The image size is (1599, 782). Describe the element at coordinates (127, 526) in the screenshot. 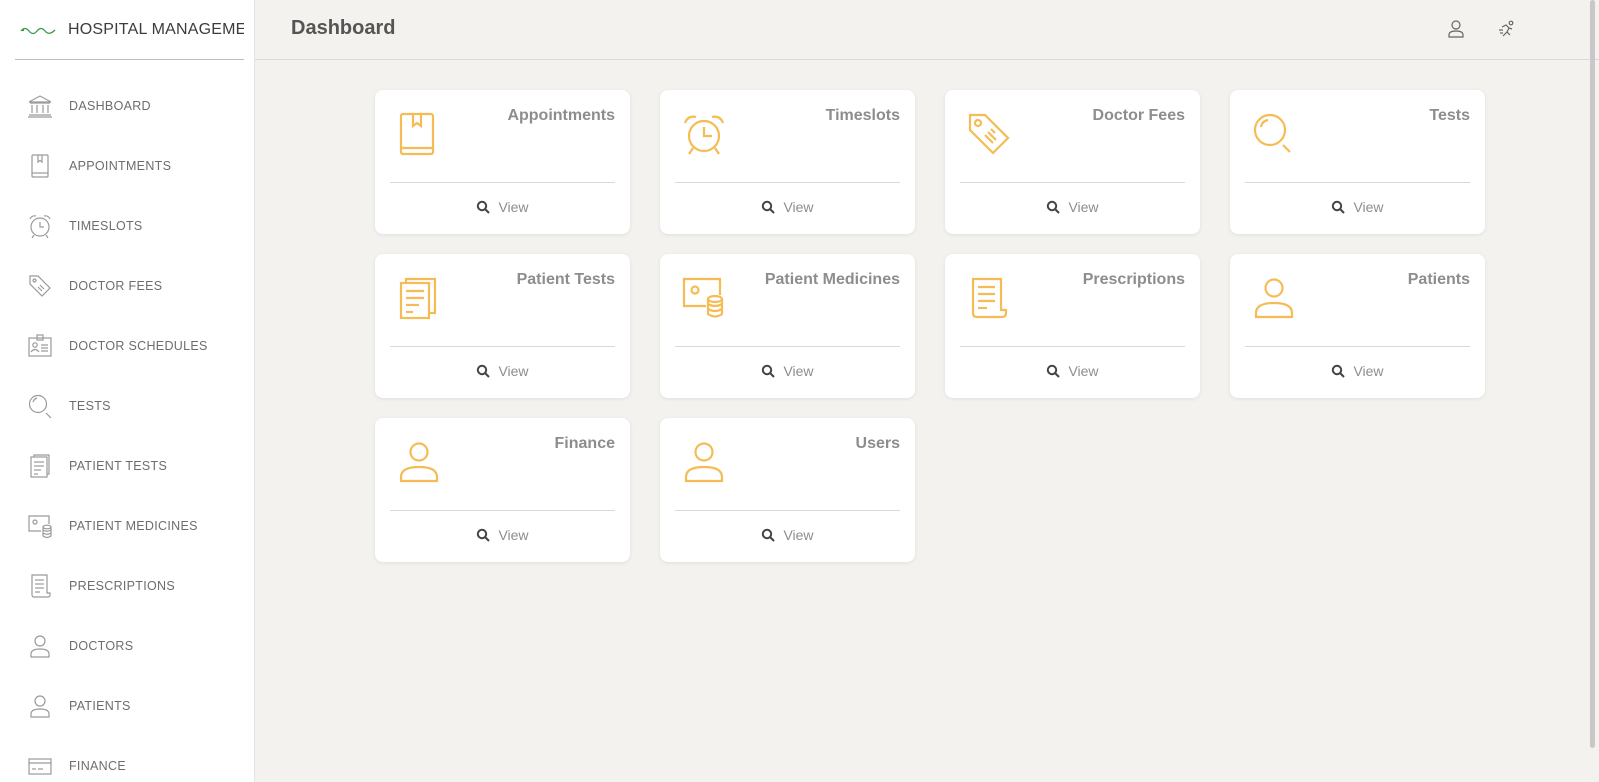

I see `sidebar-item-patient-medicines: PATIENT MEDICINES` at that location.